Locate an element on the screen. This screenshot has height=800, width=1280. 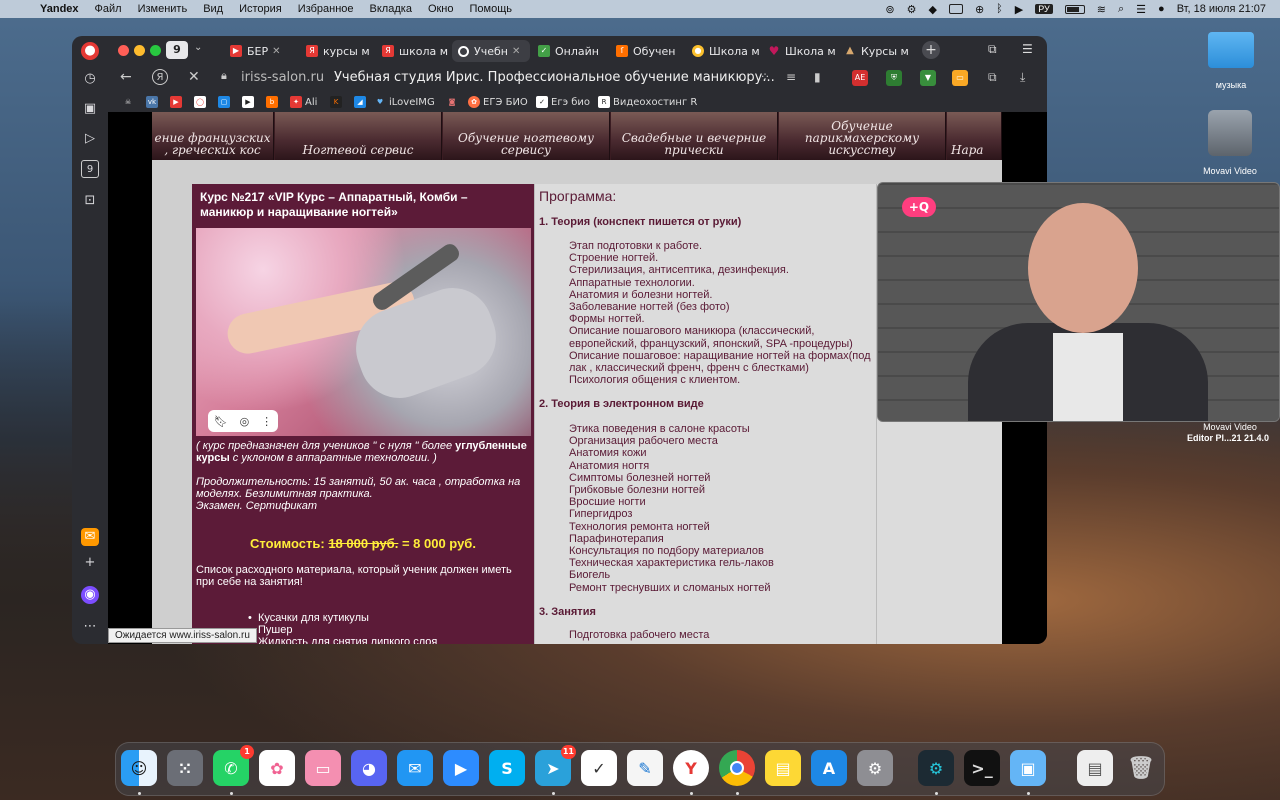
folder-icon is located at coordinates (1231, 50).